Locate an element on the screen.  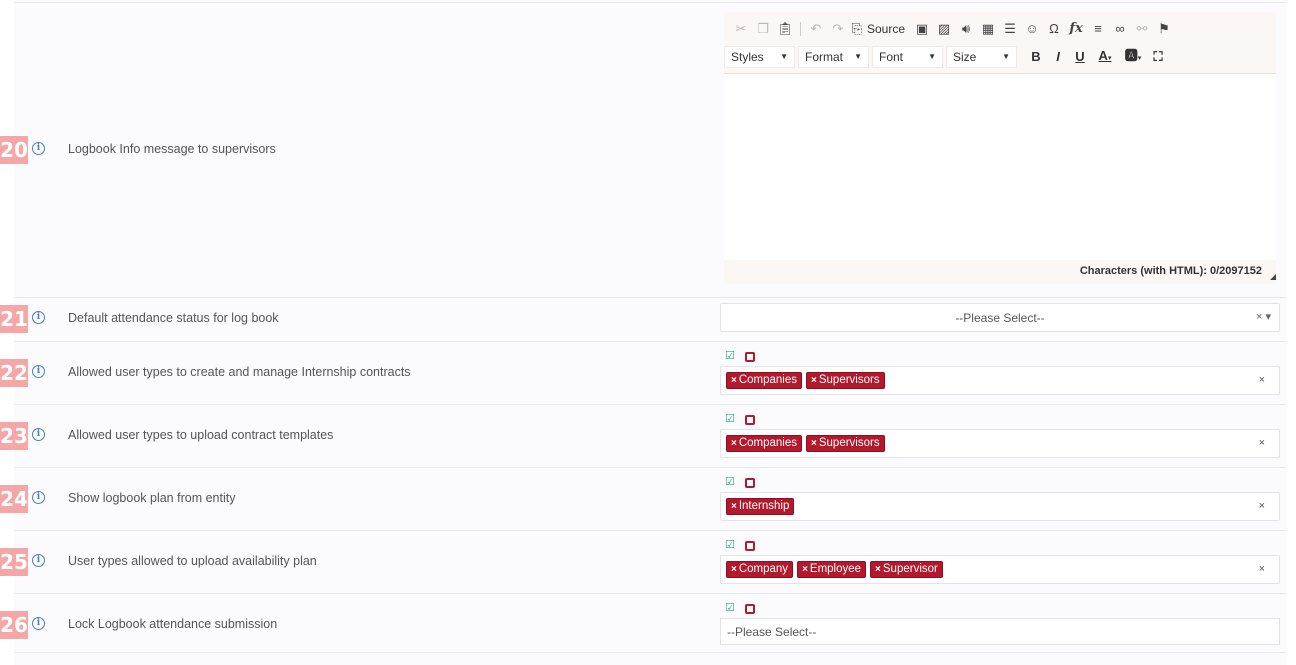
tag-chip: × Employee is located at coordinates (832, 569).